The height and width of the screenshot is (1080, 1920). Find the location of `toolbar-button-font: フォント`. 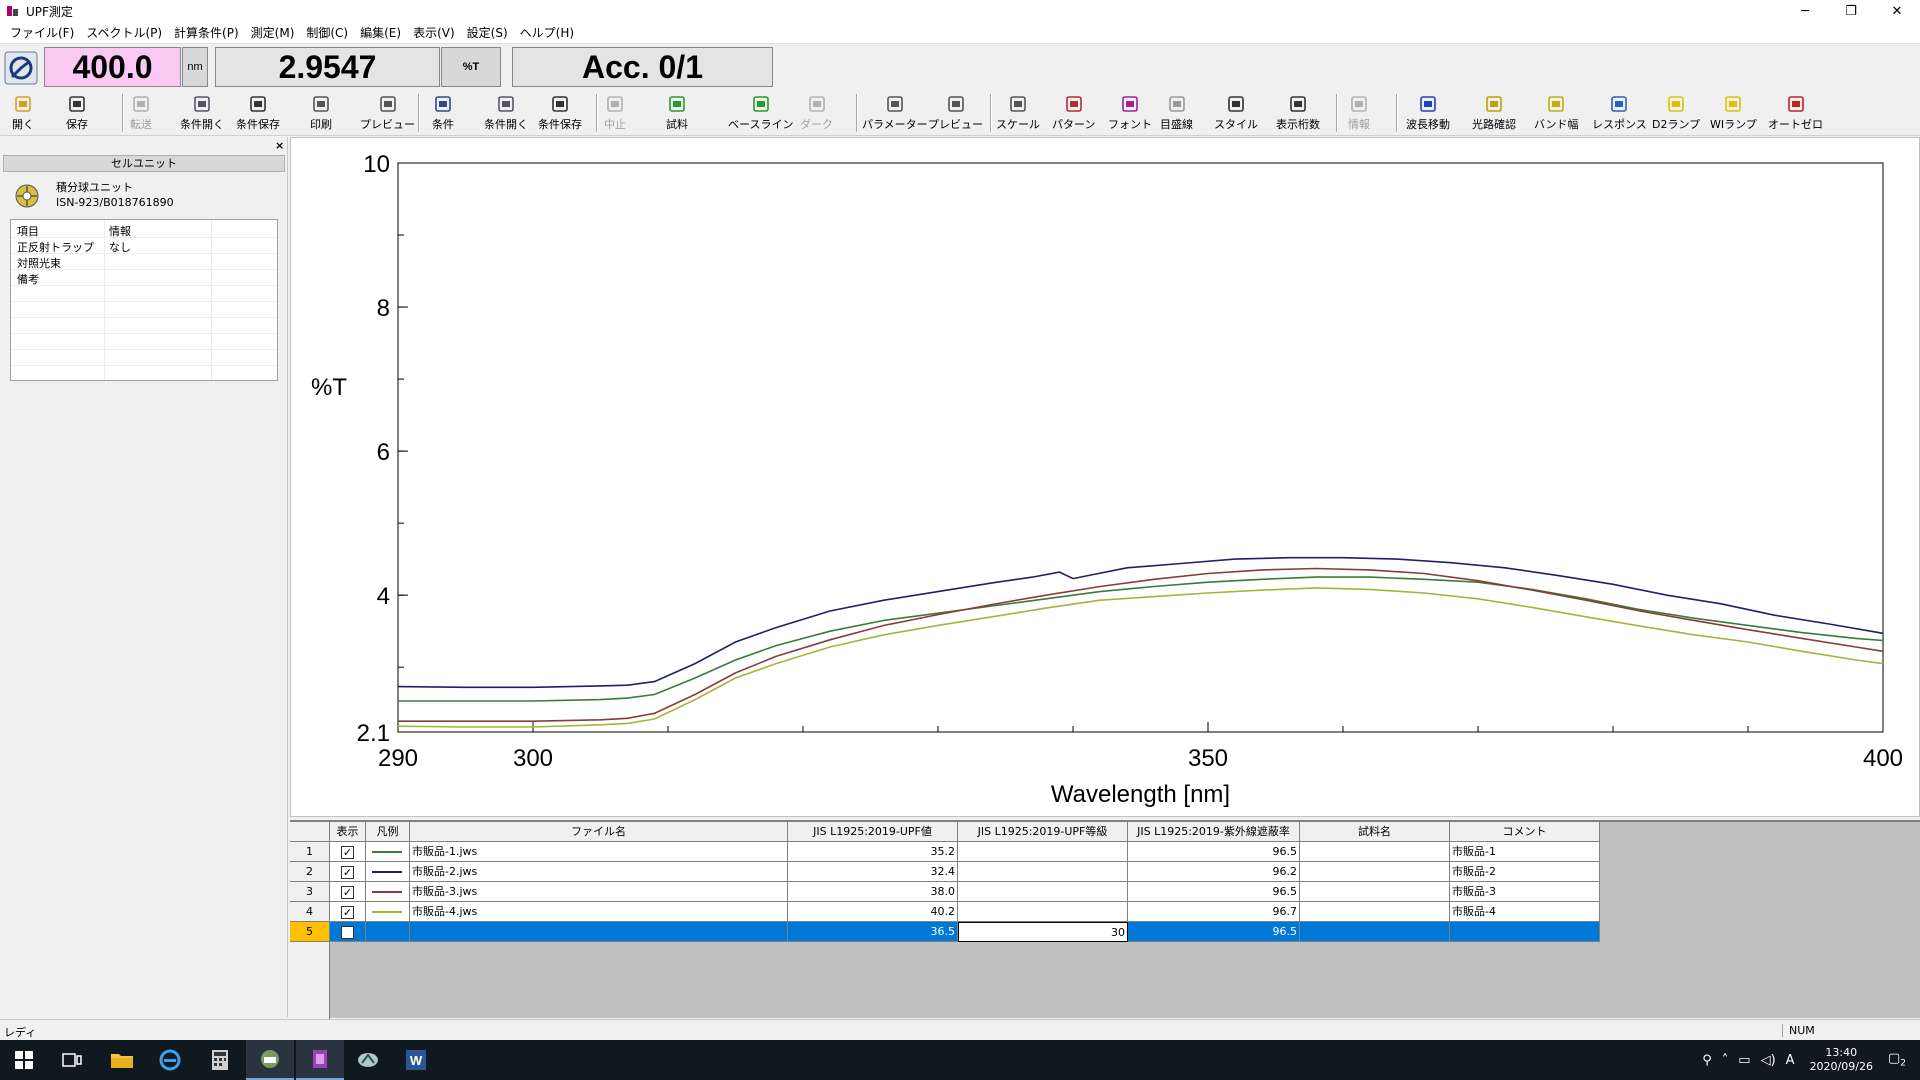

toolbar-button-font: フォント is located at coordinates (1130, 113).